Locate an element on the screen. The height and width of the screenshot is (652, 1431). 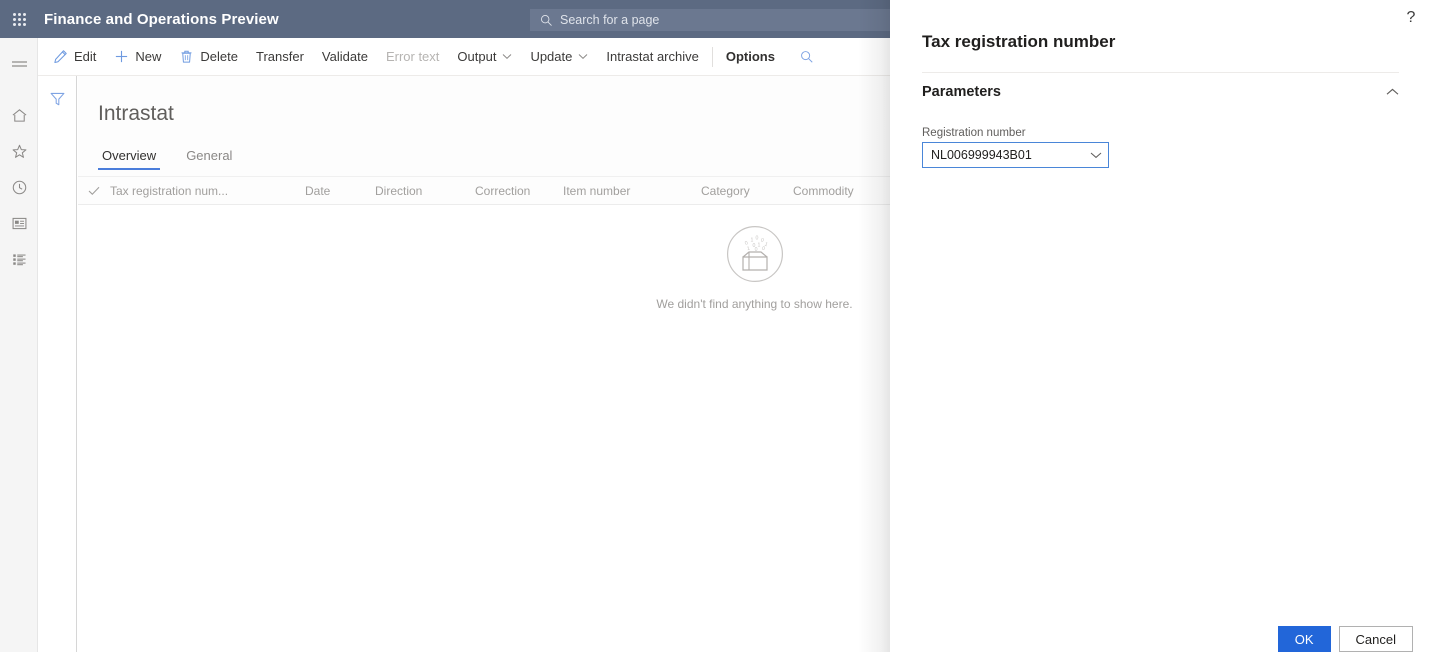
dialog-title: Tax registration number is located at coordinates (1019, 41).